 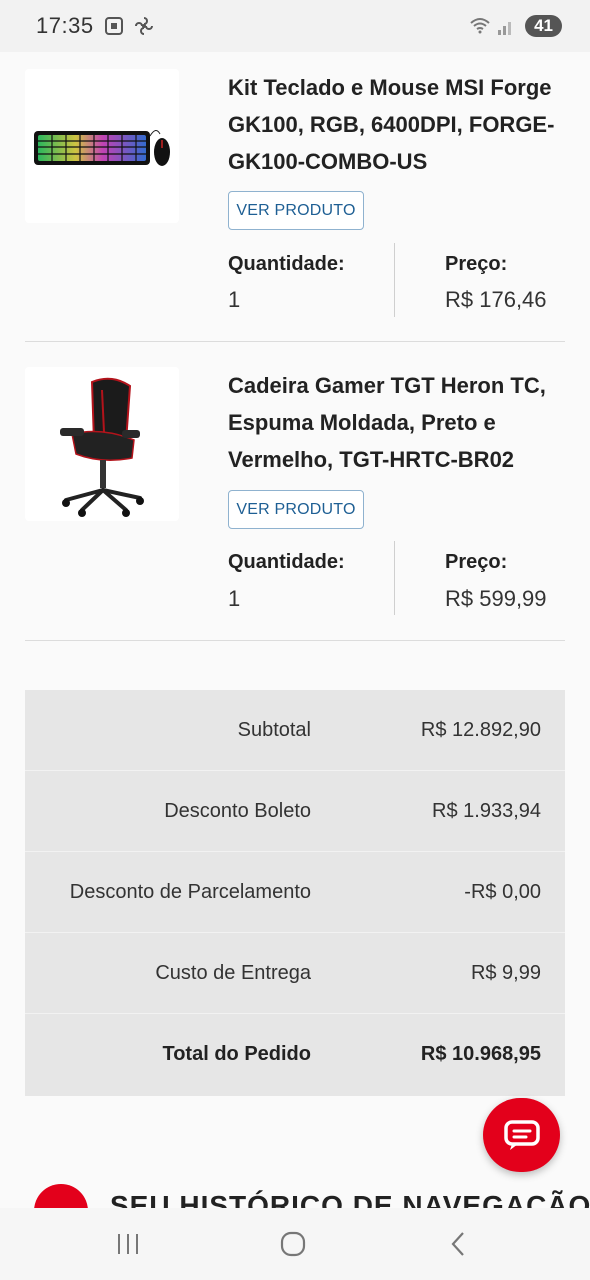 I want to click on summary-row-shipping: Custo de Entrega R$ 9,99, so click(x=295, y=973).